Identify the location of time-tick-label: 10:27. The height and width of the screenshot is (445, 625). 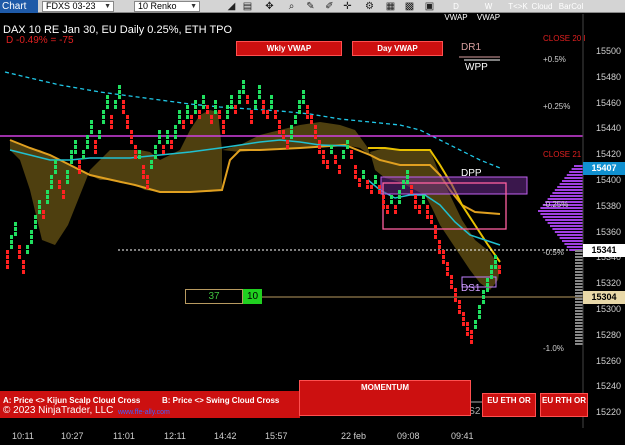
(72, 436).